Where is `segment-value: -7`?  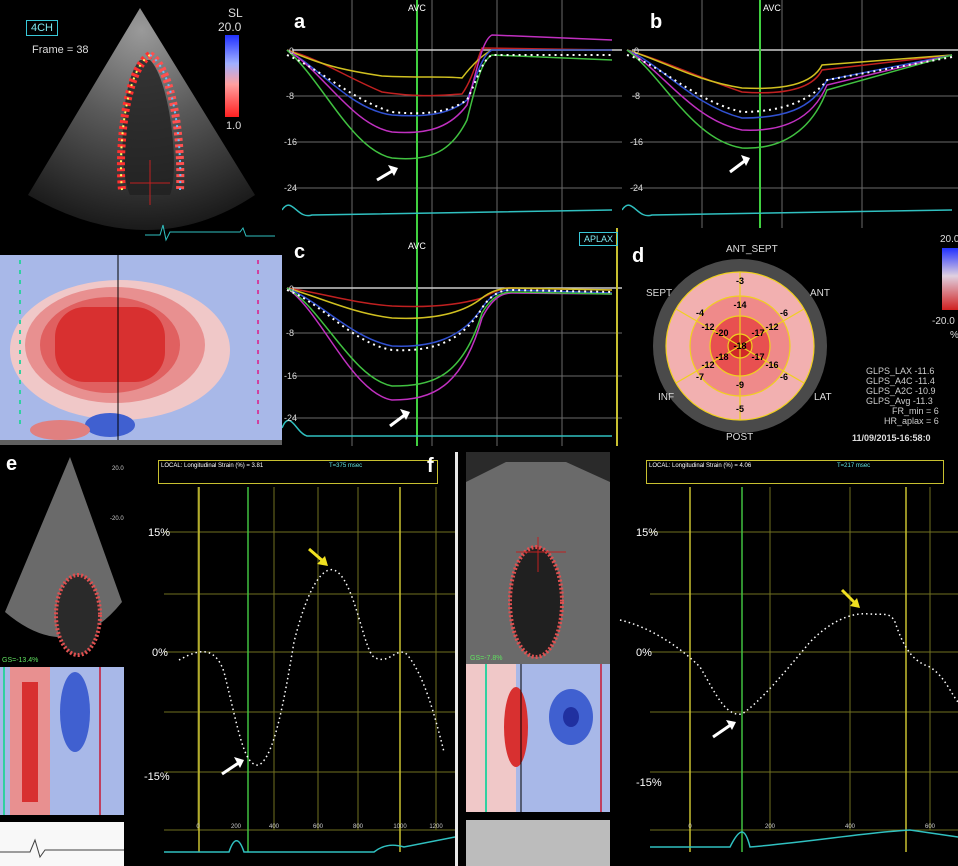
segment-value: -7 is located at coordinates (700, 377).